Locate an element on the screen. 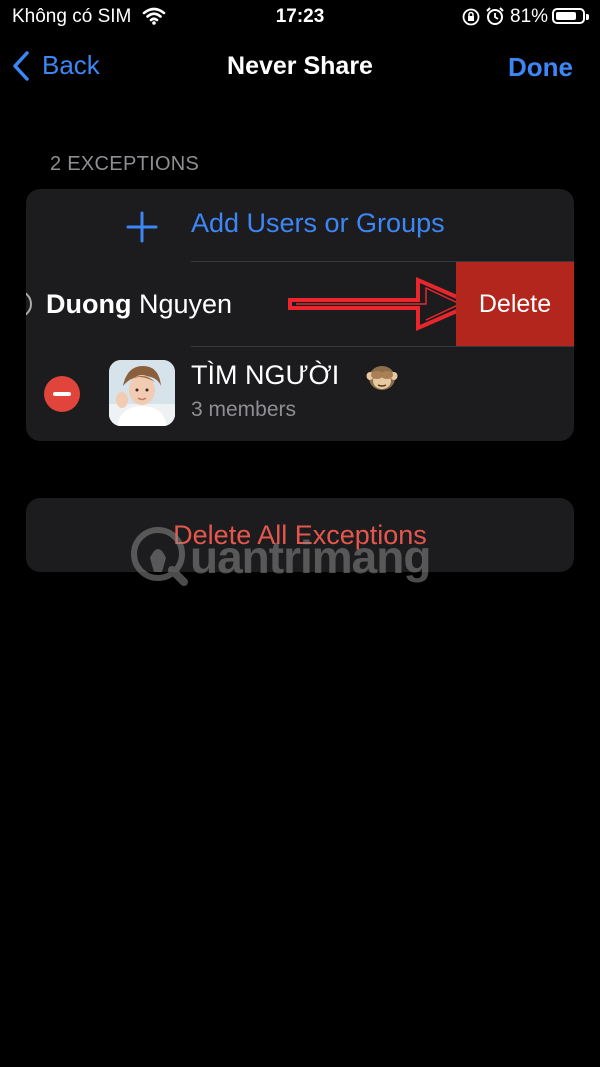 The image size is (600, 1067). contact-row-duong-nguyen: Duong Nguyen Delete is located at coordinates (300, 304).